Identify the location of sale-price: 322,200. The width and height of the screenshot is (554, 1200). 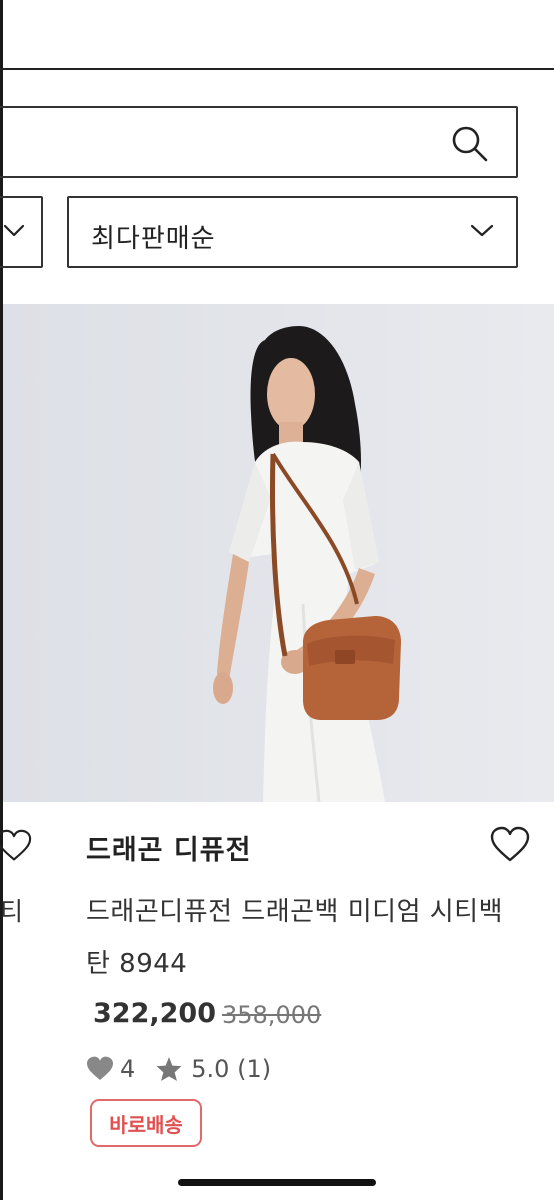
(154, 1013).